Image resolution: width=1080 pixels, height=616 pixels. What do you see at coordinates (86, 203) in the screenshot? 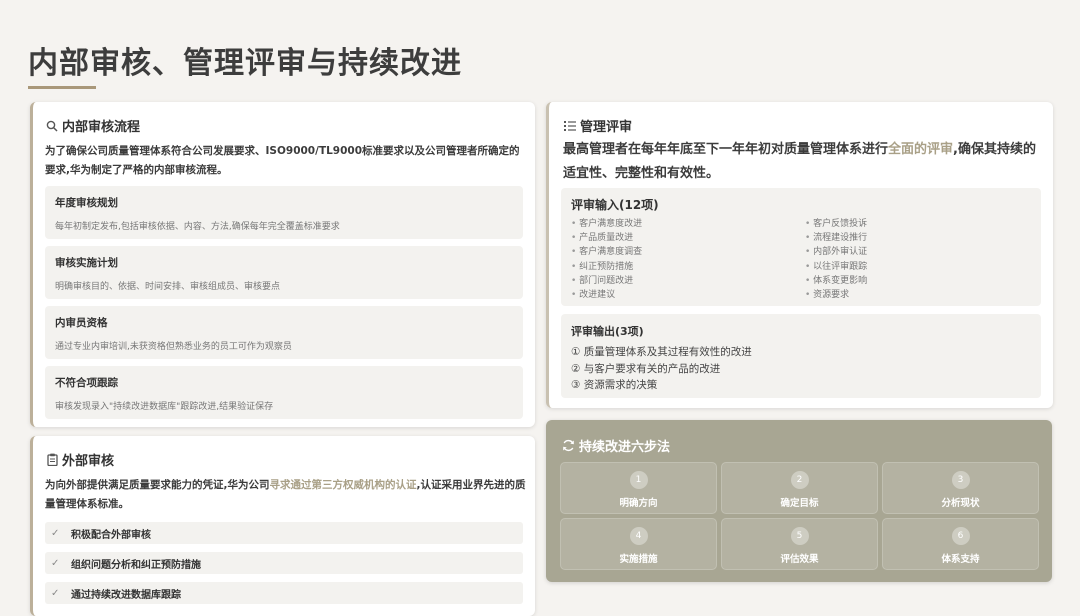
I see `audit-item-heading: 年度审核规划` at bounding box center [86, 203].